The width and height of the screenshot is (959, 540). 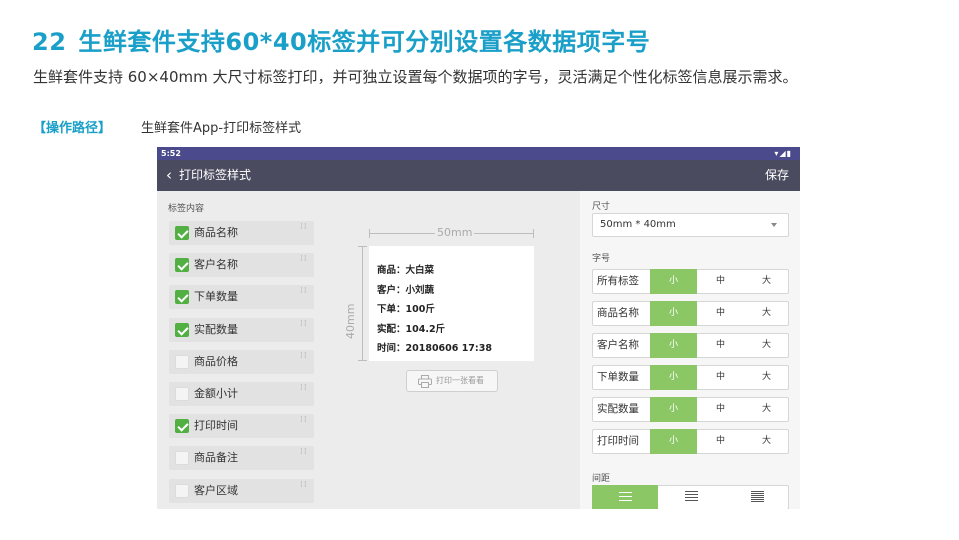 What do you see at coordinates (171, 153) in the screenshot?
I see `status-time: 5:52` at bounding box center [171, 153].